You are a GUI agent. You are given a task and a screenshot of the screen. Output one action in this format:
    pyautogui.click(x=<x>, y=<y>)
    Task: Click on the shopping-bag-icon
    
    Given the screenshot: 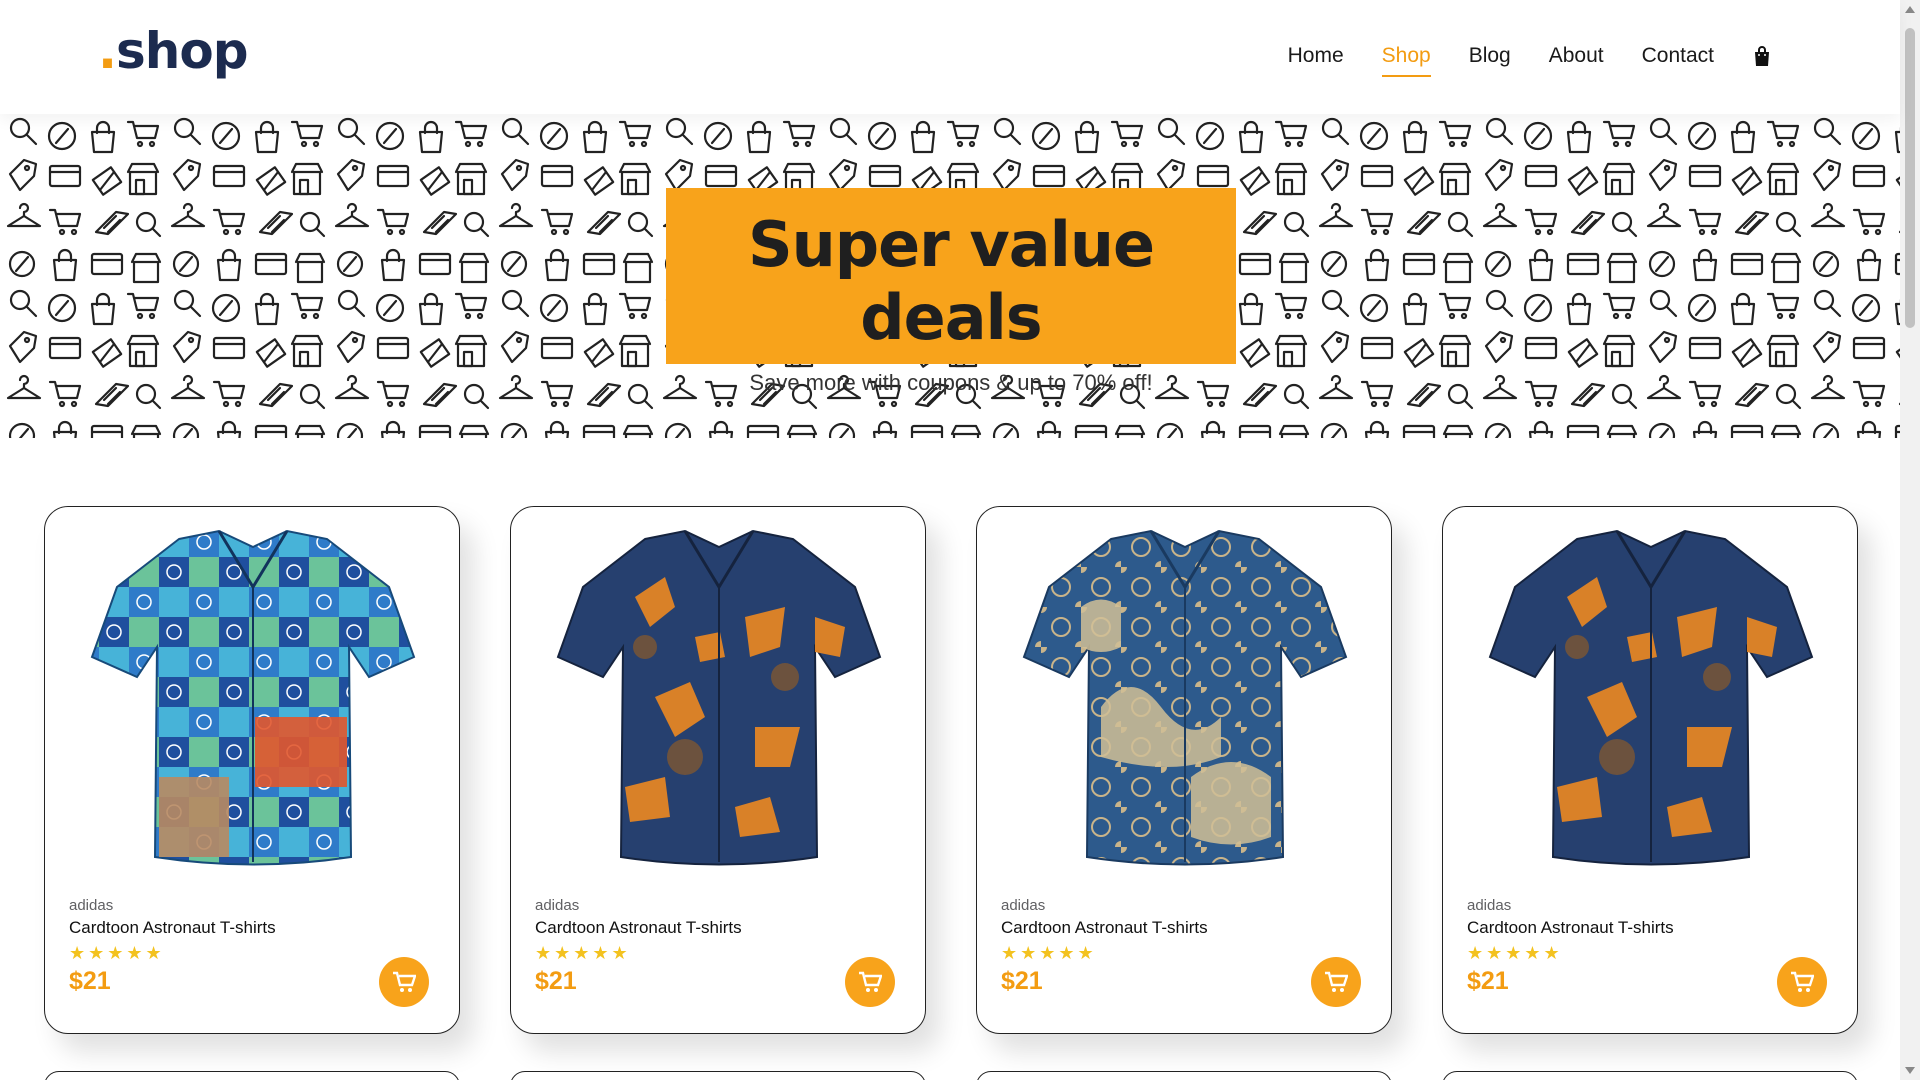 What is the action you would take?
    pyautogui.click(x=1762, y=56)
    